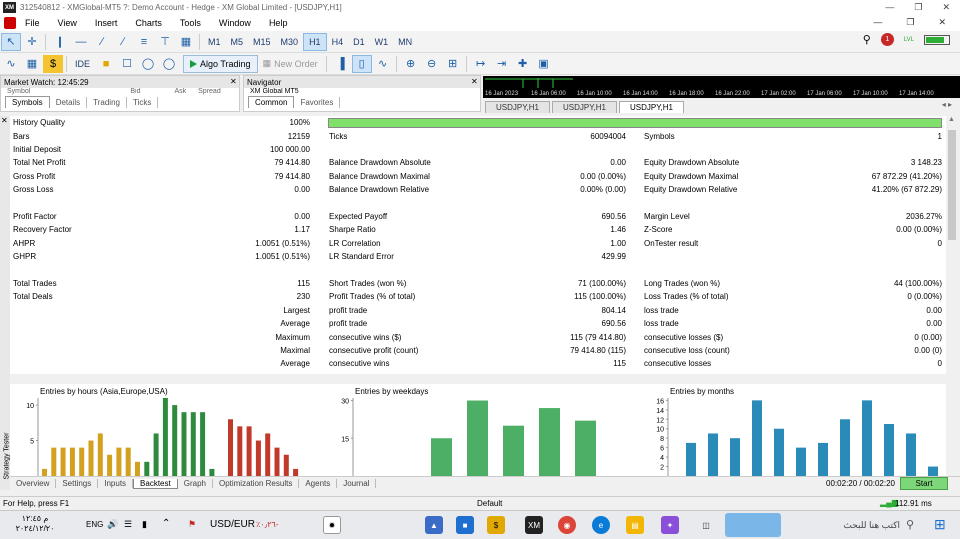  I want to click on dollar-icon: $, so click(53, 63).